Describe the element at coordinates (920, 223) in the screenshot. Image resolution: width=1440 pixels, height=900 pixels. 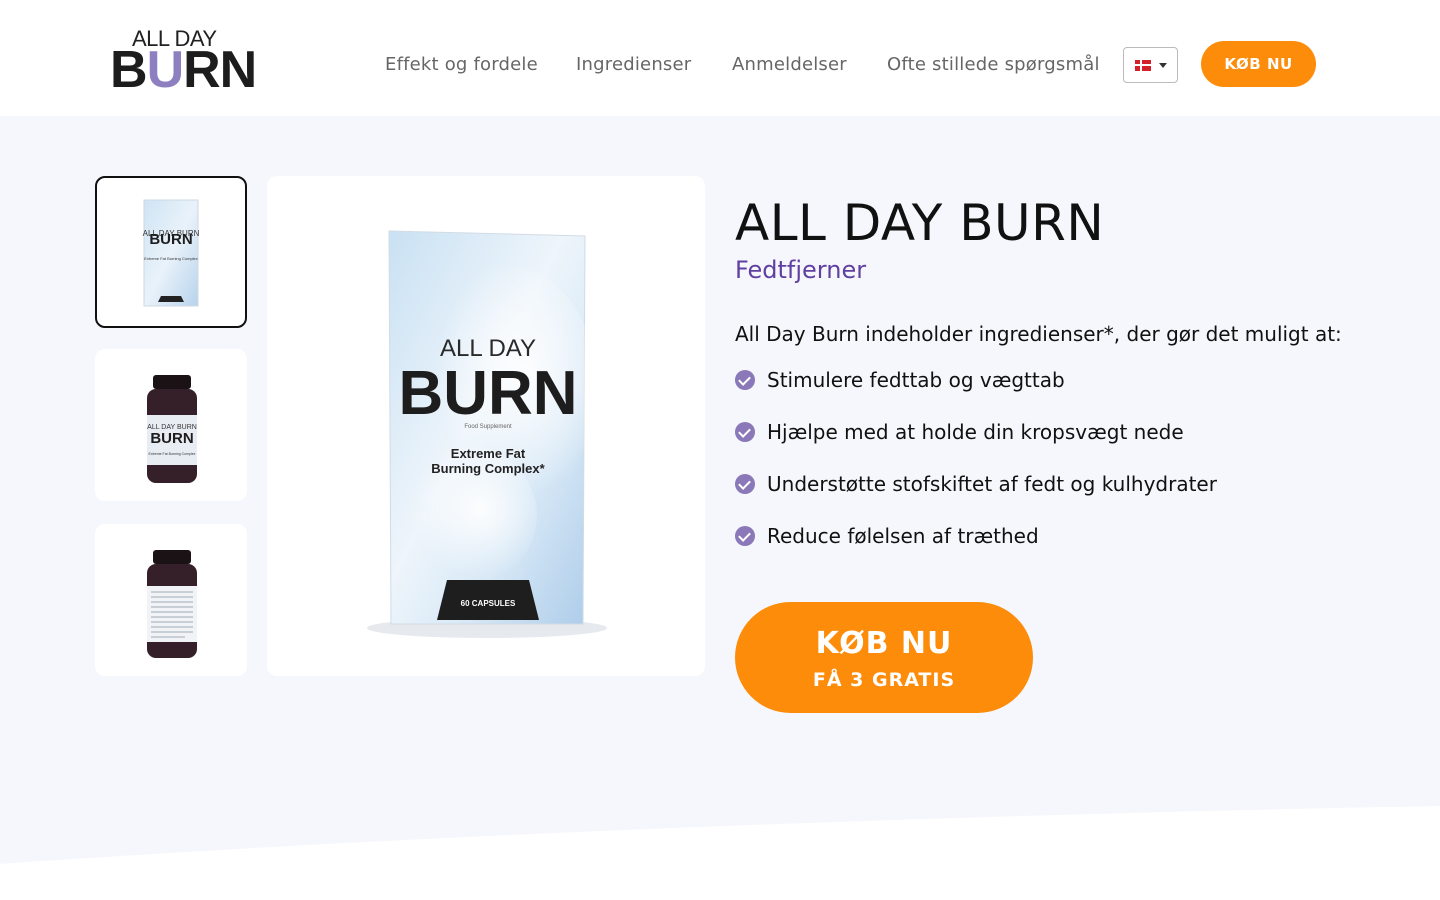
I see `product-title: ALL DAY BURN` at that location.